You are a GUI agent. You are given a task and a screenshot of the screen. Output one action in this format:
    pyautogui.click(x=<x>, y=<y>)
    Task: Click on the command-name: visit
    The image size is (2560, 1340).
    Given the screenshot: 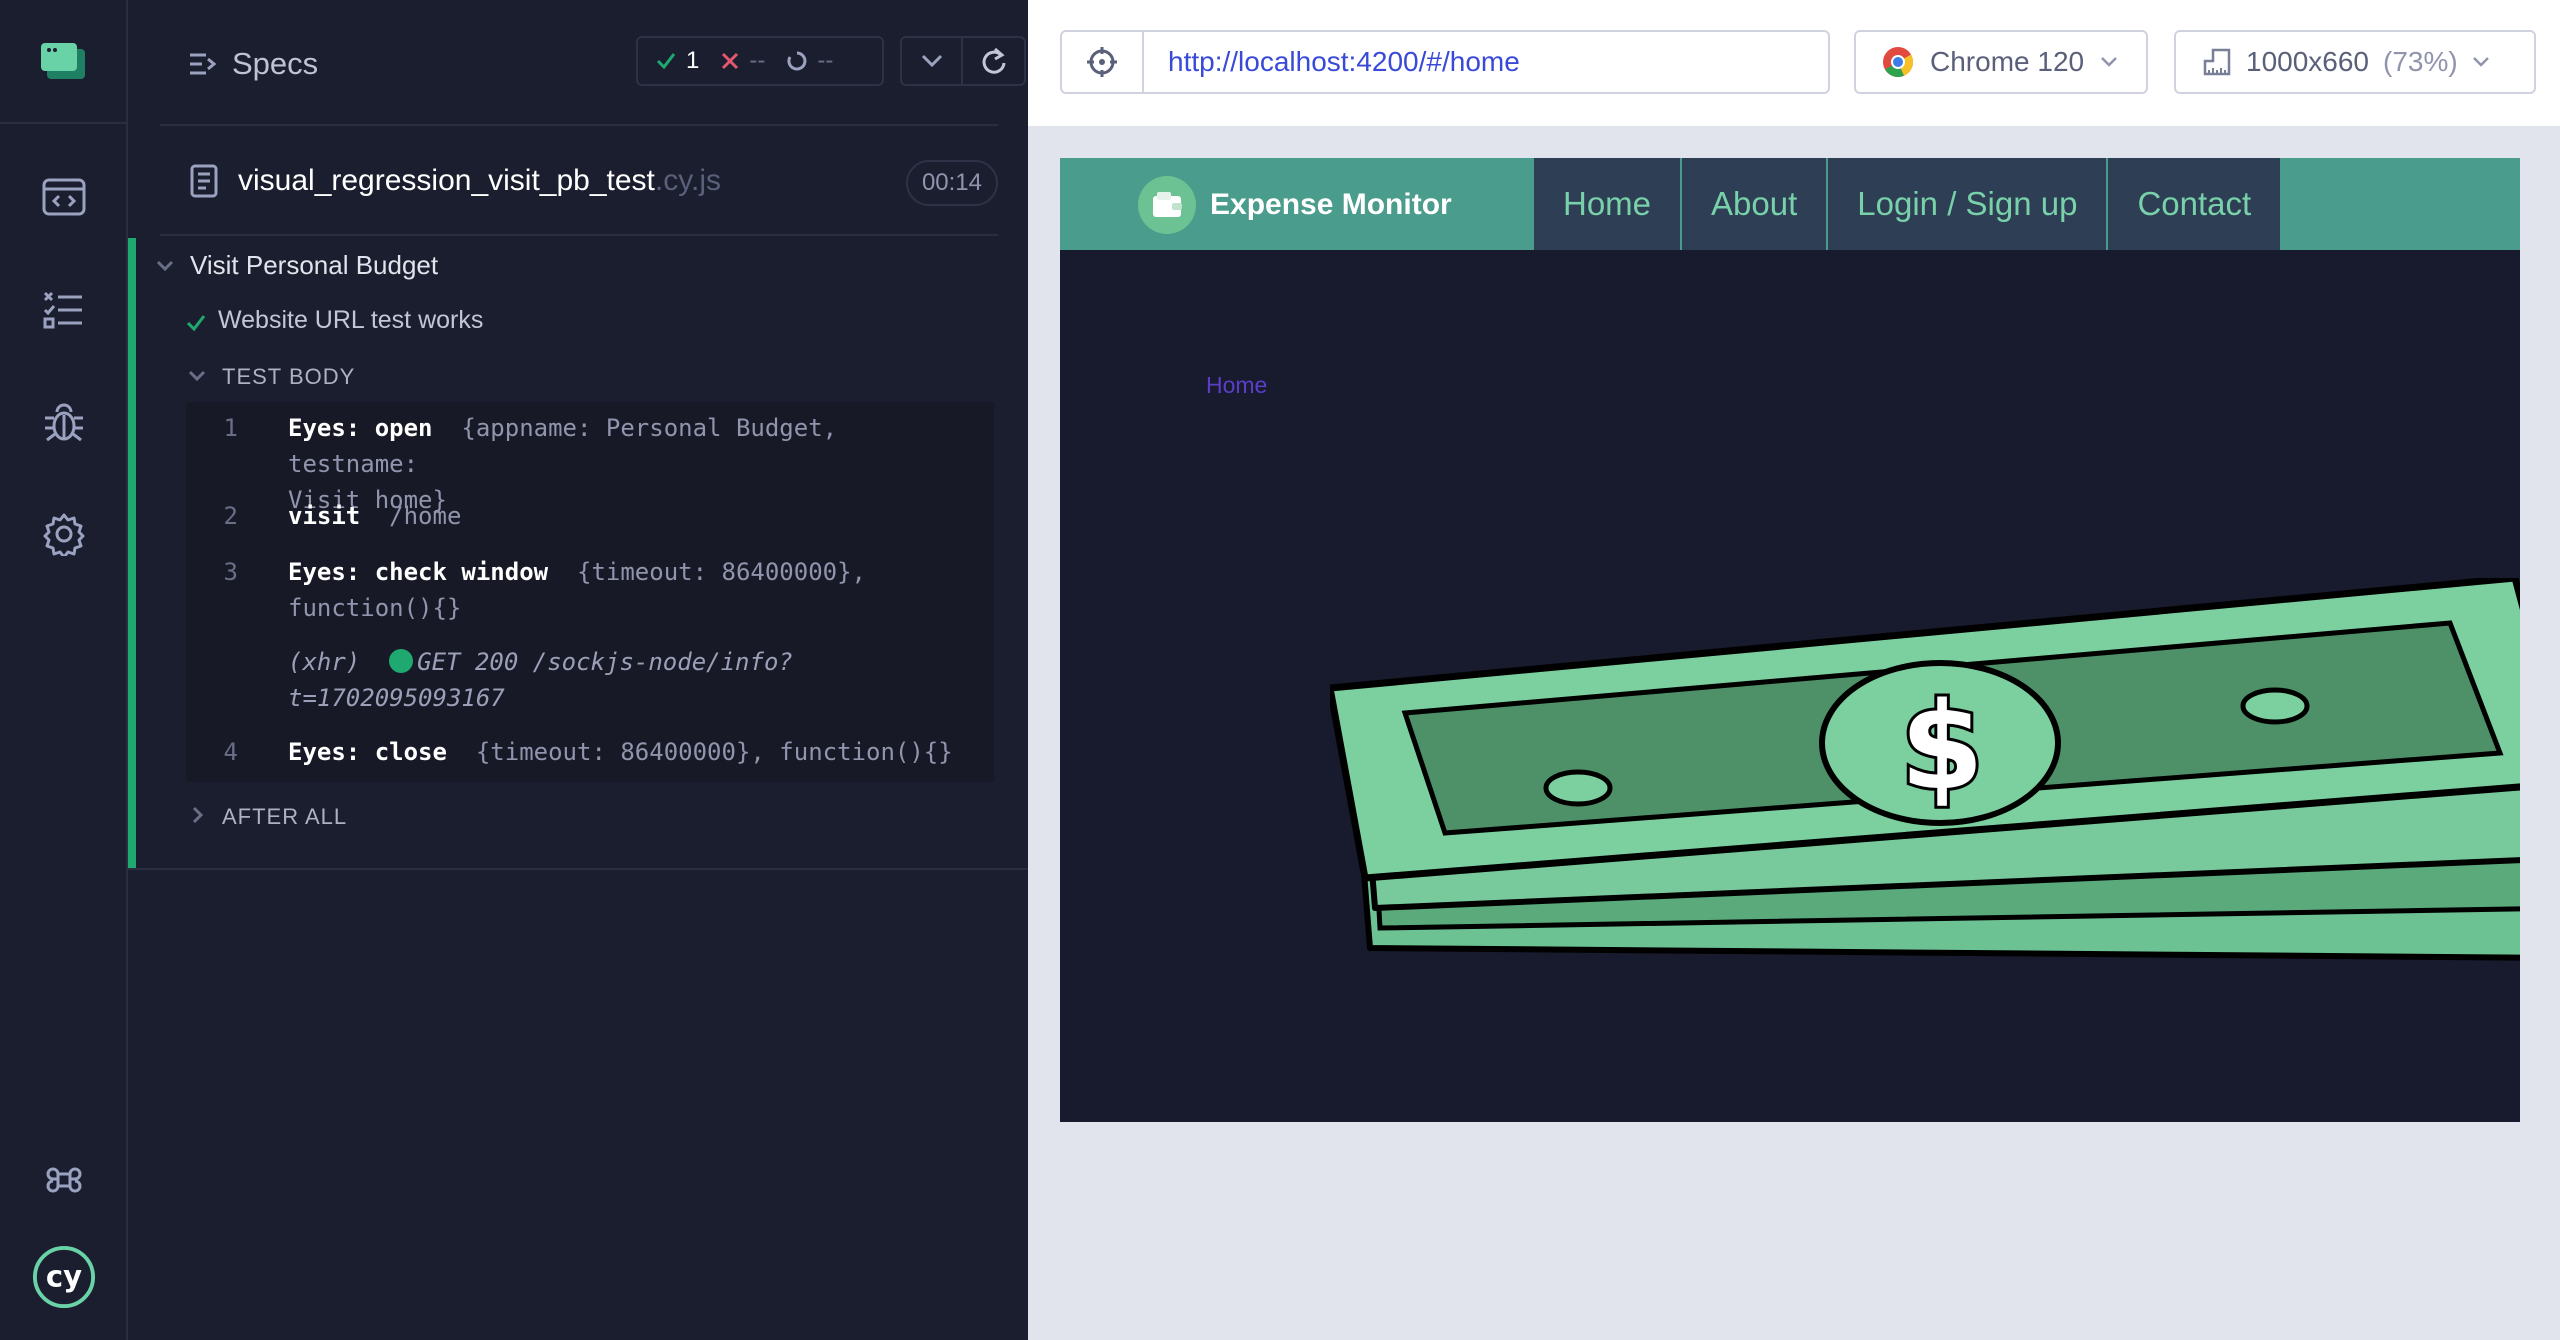 What is the action you would take?
    pyautogui.click(x=324, y=516)
    